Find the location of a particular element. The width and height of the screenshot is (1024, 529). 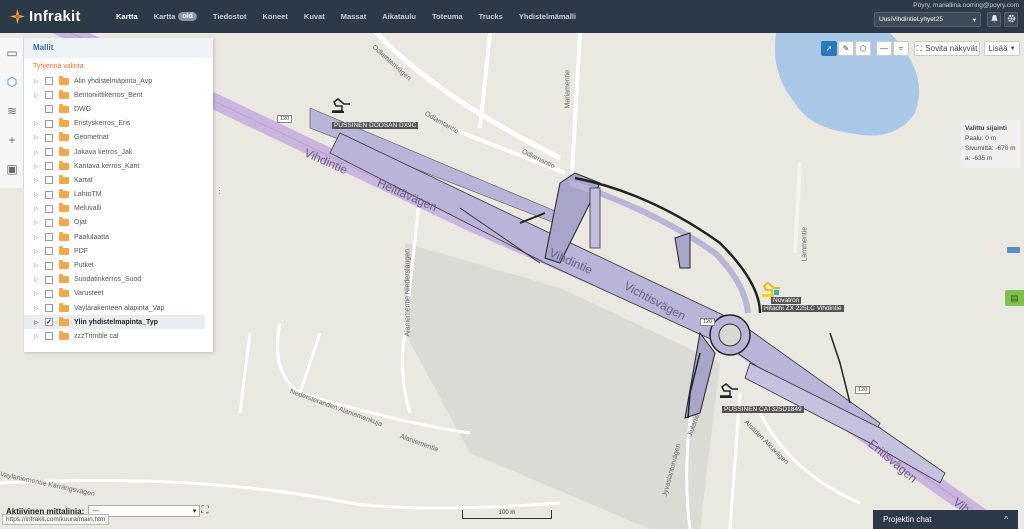

layer-row: ▷ PDF is located at coordinates (118, 251).